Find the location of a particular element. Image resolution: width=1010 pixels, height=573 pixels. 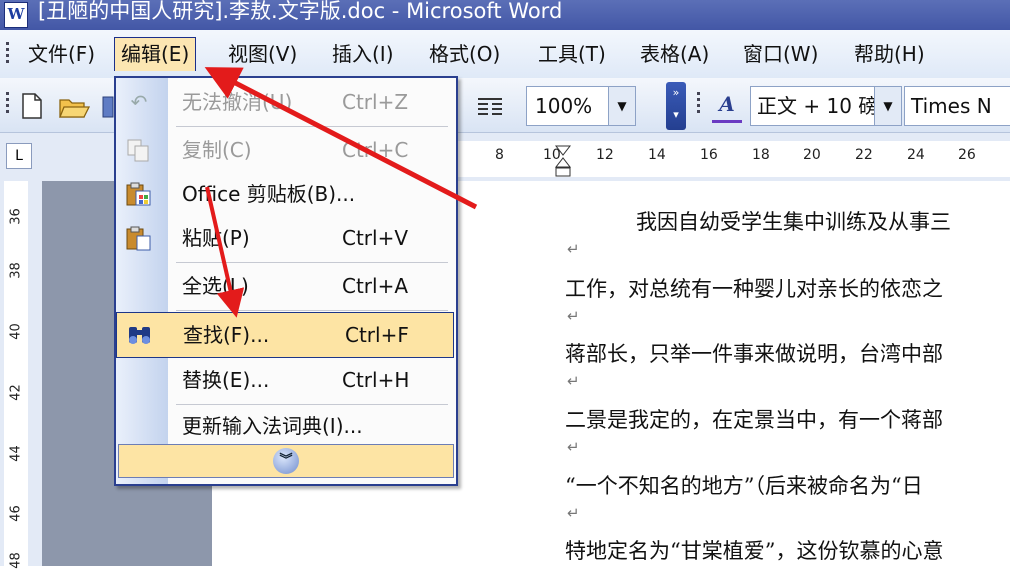

menu-item-undo: ↶ 无法撤消(U) Ctrl+Z is located at coordinates (286, 102).